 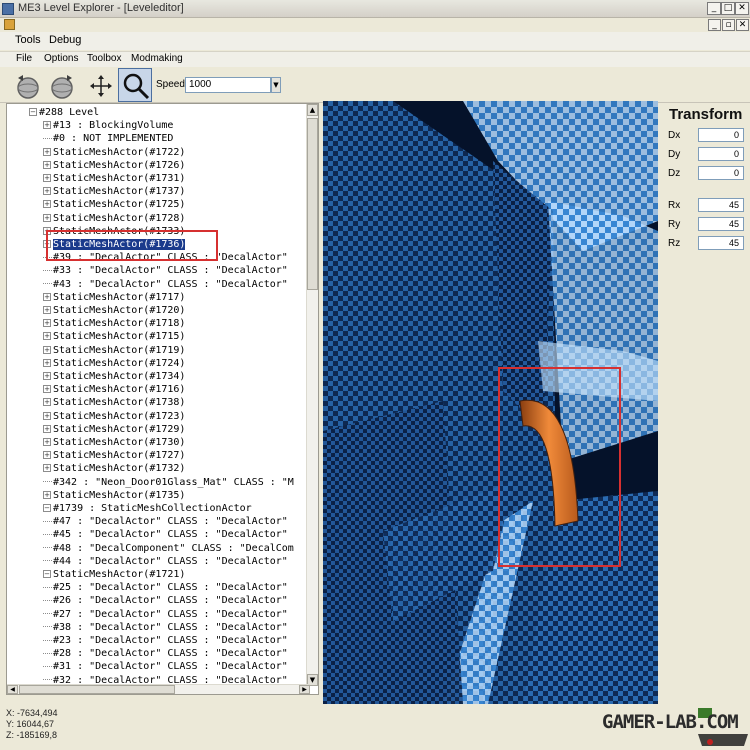 What do you see at coordinates (114, 191) in the screenshot?
I see `tree-node: + StaticMeshActor(#1737)` at bounding box center [114, 191].